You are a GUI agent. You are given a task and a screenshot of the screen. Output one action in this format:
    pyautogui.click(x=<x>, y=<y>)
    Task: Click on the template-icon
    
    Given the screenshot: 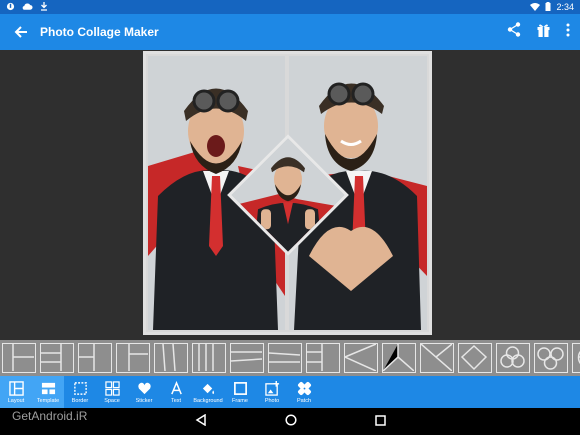 What is the action you would take?
    pyautogui.click(x=48, y=388)
    